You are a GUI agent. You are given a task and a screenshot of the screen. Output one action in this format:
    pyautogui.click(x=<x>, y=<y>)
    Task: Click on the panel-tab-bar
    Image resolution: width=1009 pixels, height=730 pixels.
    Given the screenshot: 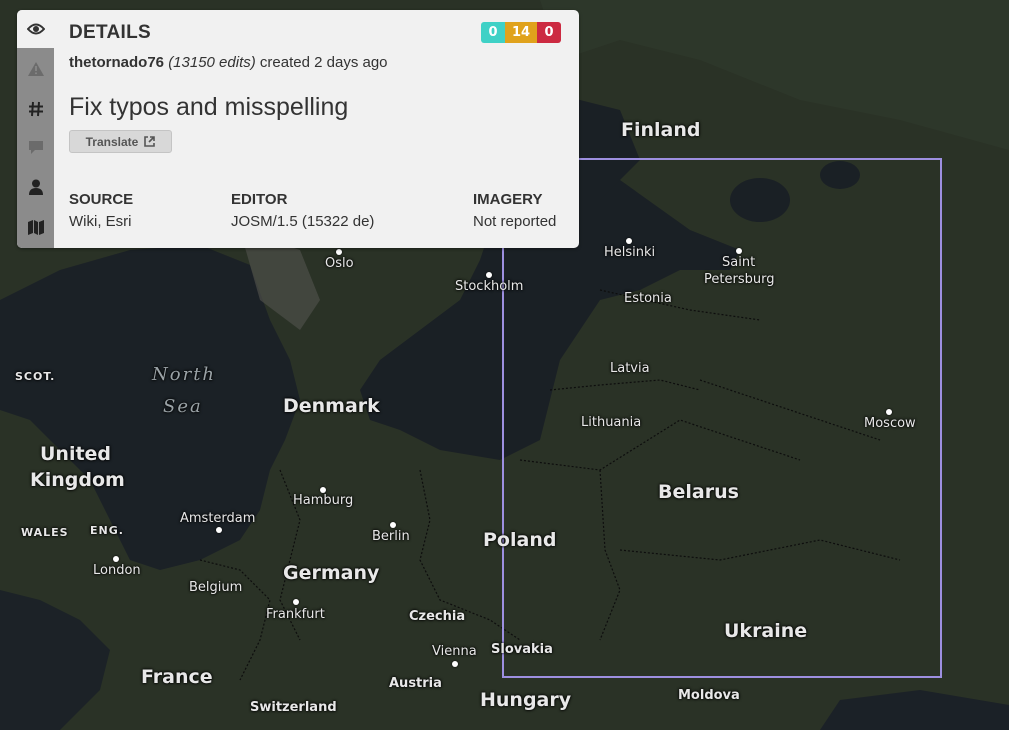 What is the action you would take?
    pyautogui.click(x=35, y=129)
    